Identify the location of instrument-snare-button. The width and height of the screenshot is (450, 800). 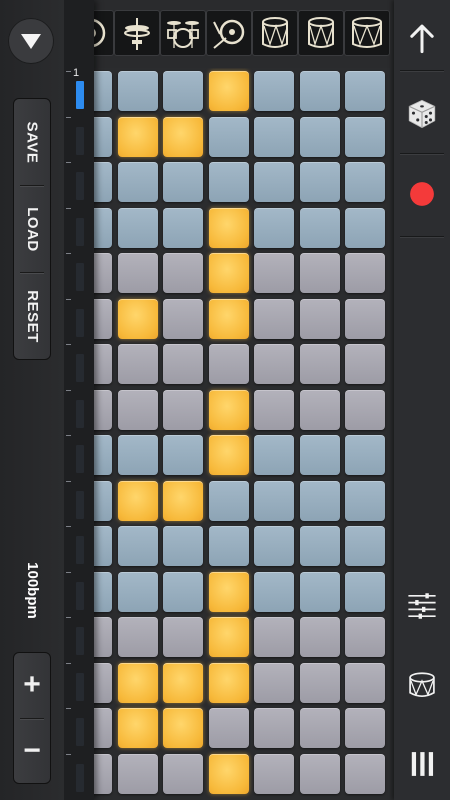
(275, 33).